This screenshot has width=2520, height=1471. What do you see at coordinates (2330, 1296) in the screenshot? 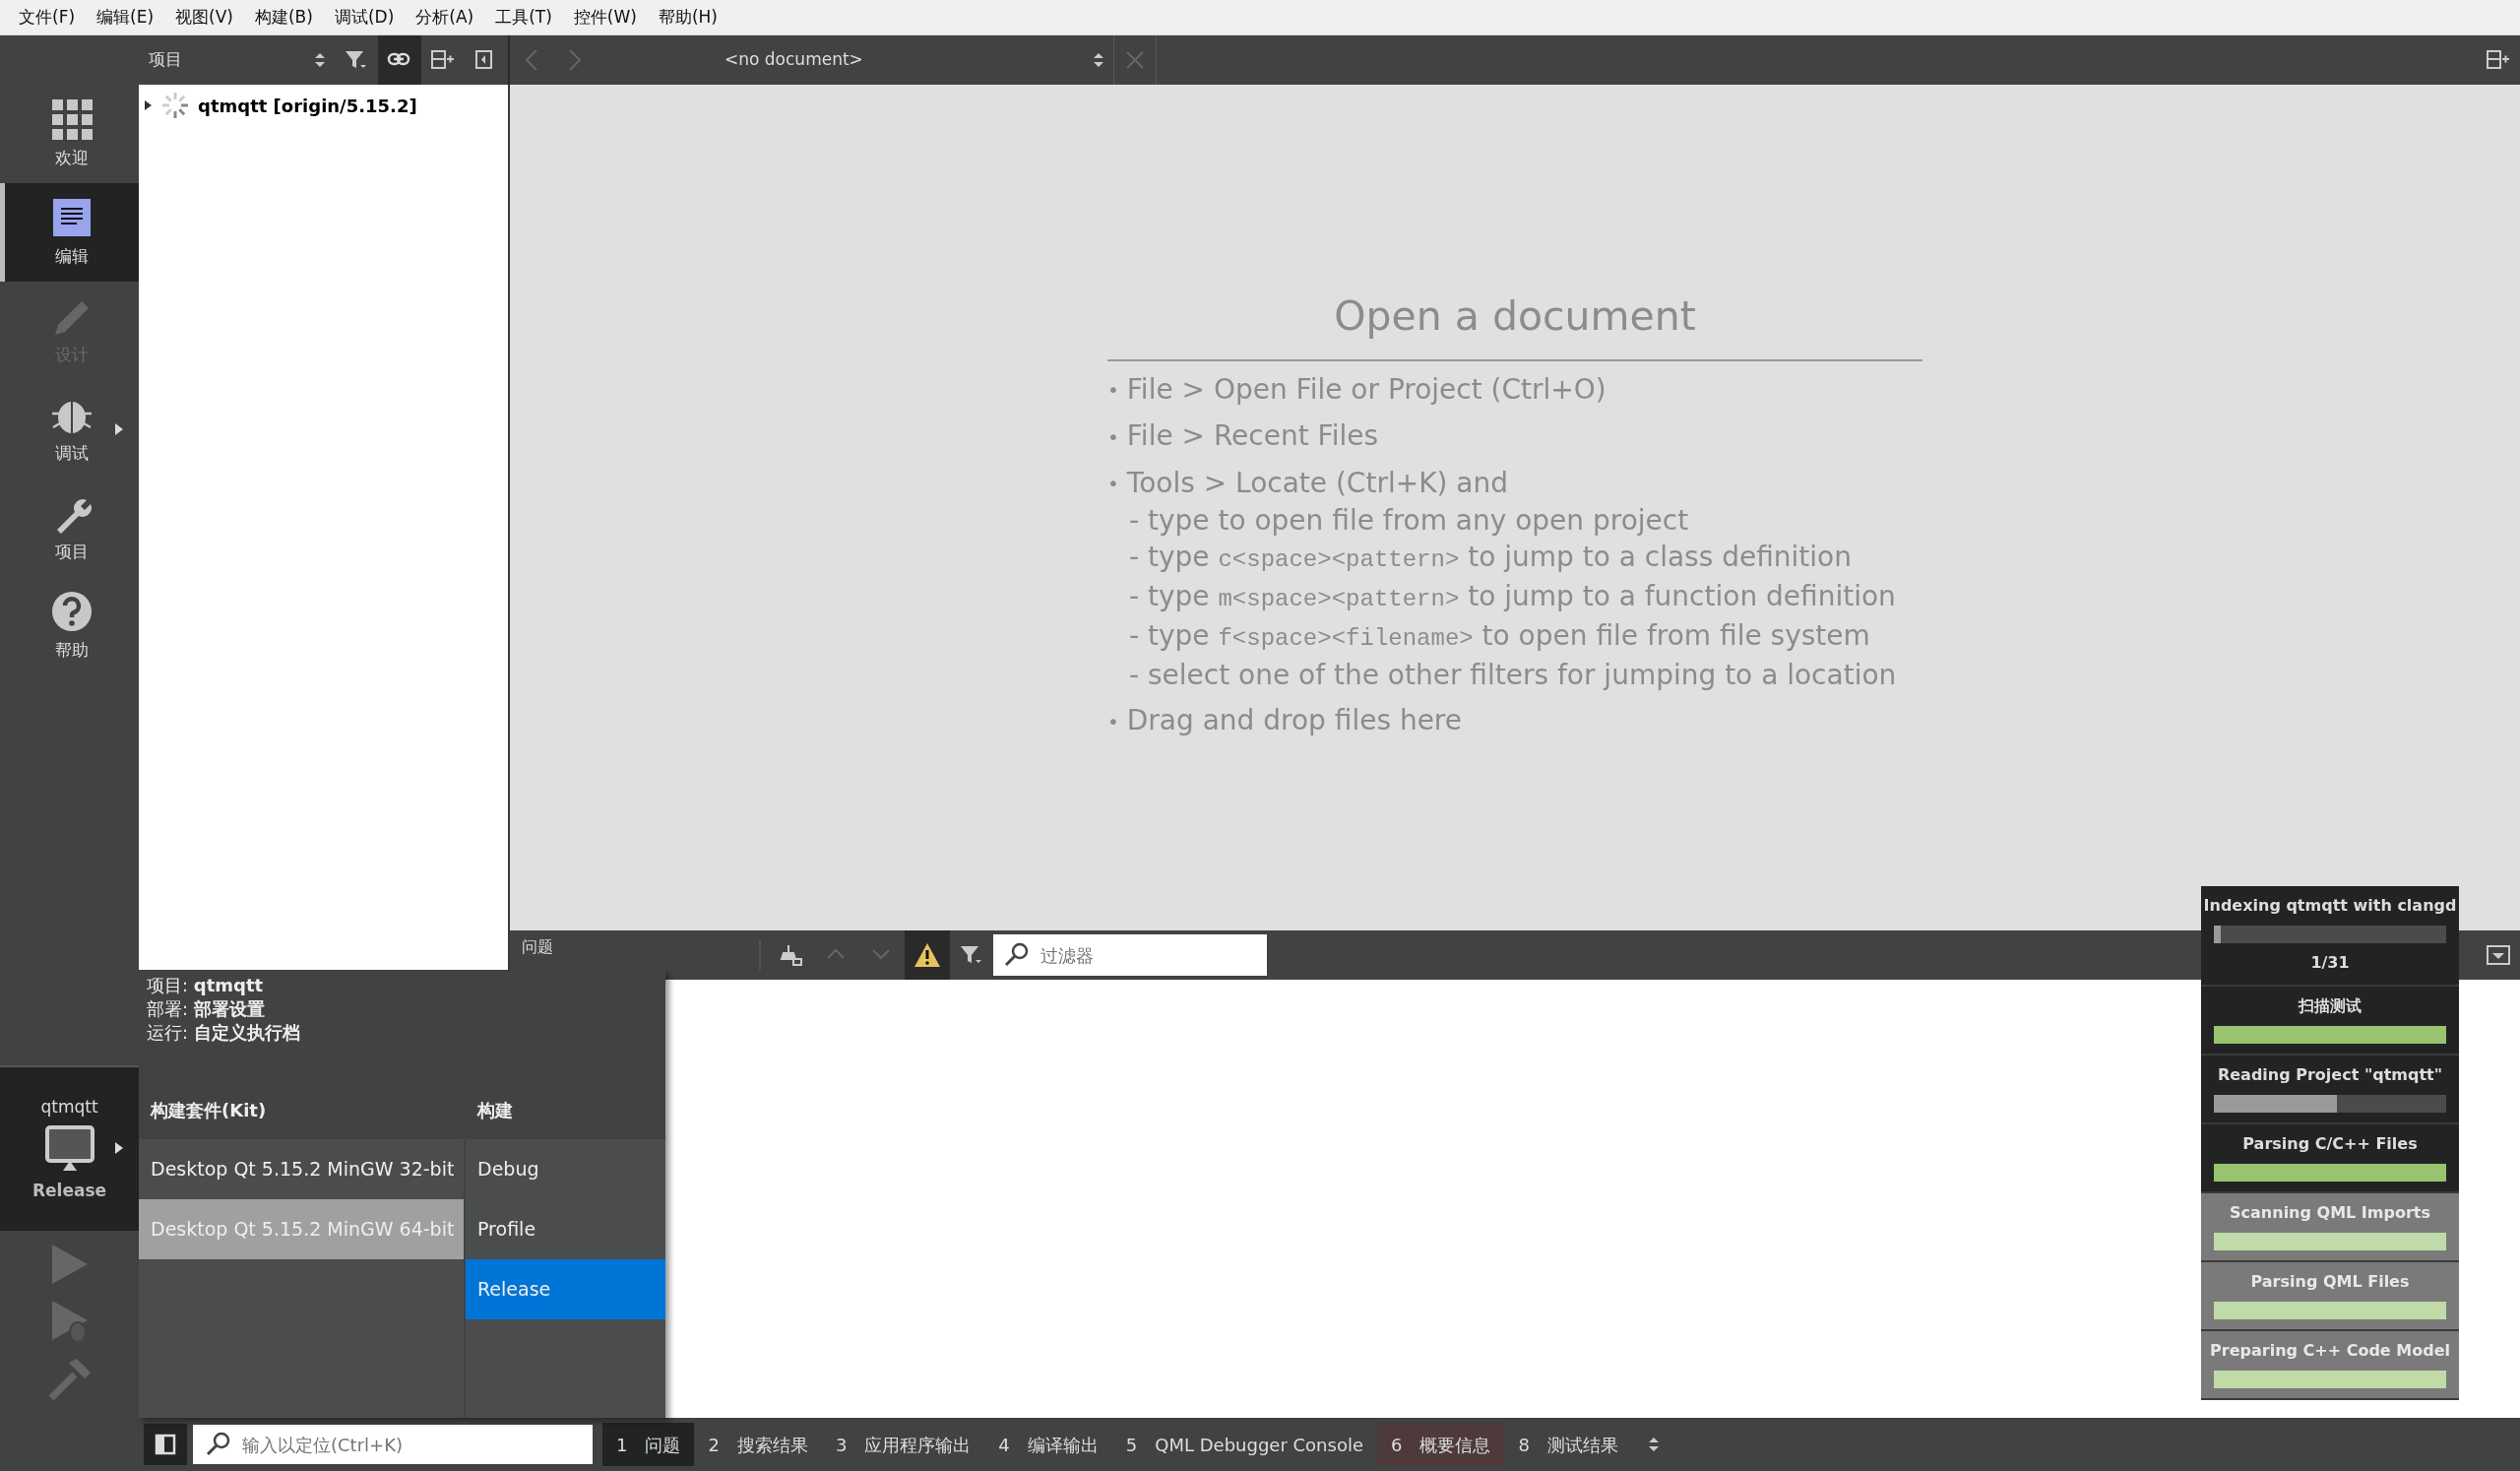
I see `progress-task: Parsing QML Files` at bounding box center [2330, 1296].